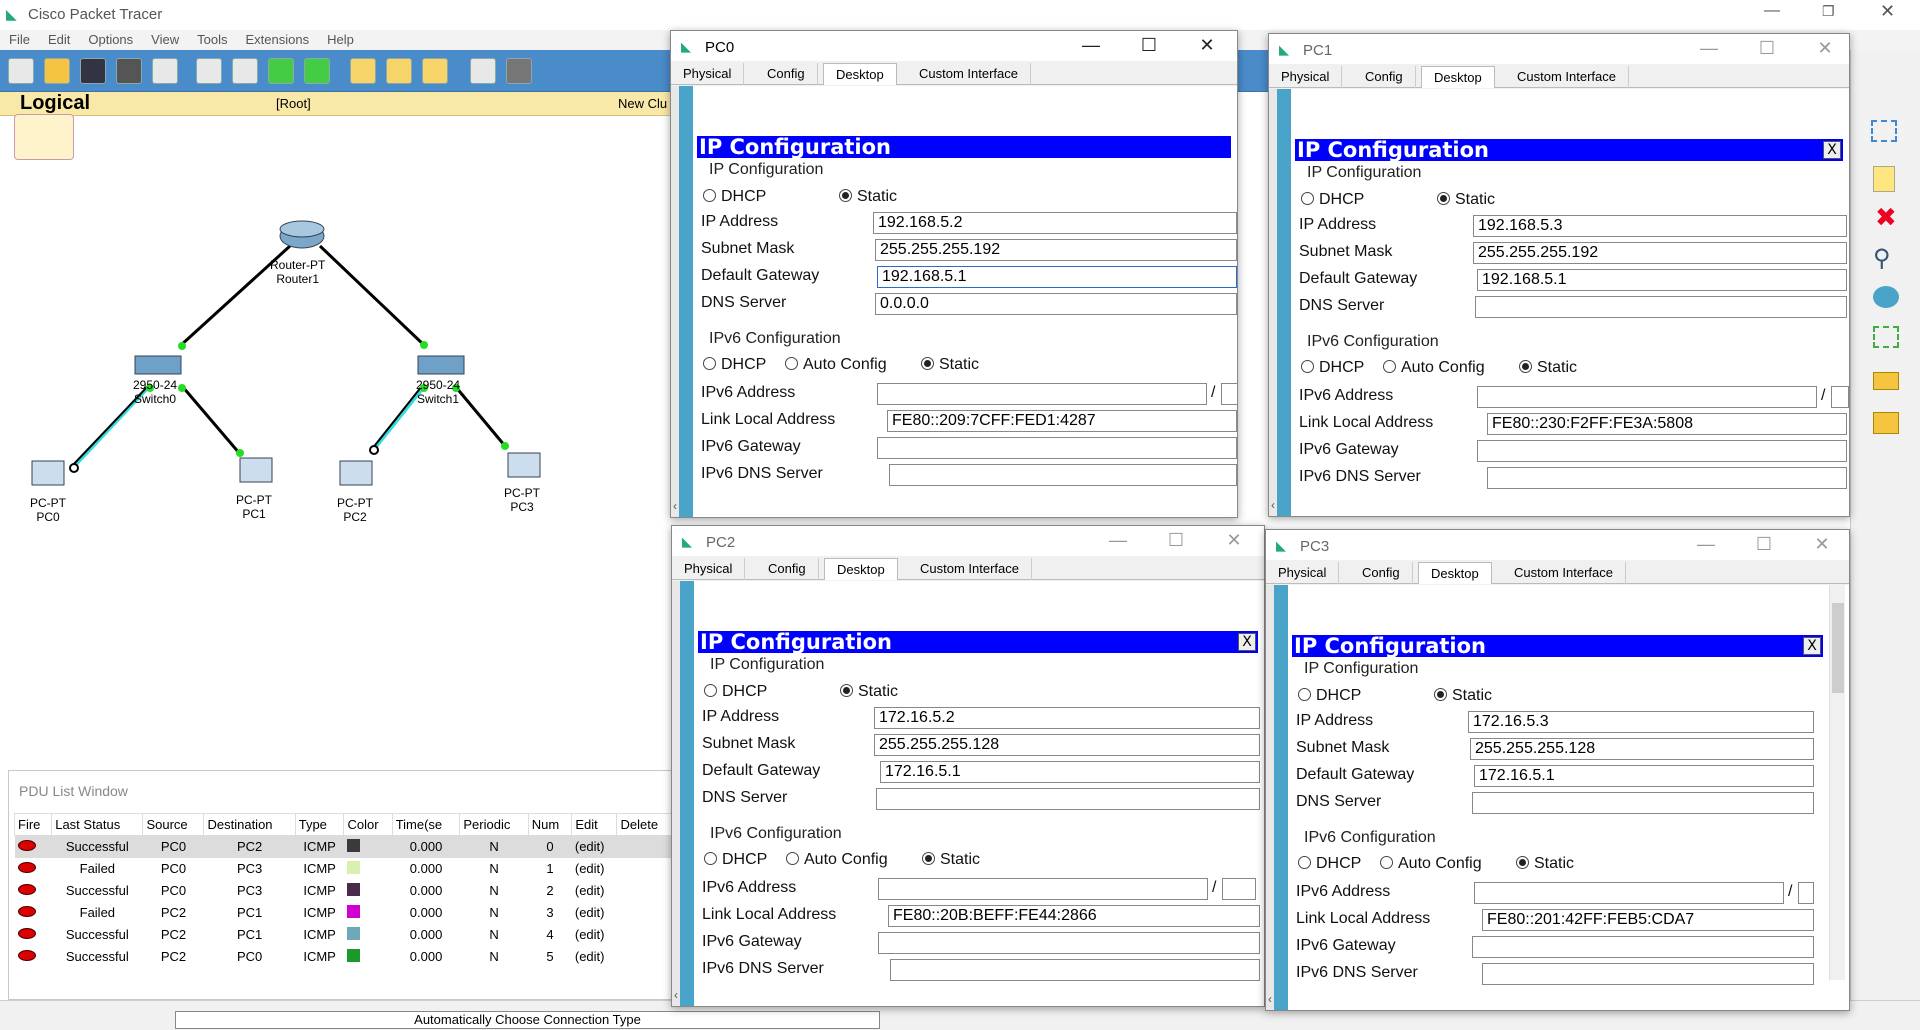 Image resolution: width=1920 pixels, height=1030 pixels. I want to click on paste-icon, so click(245, 71).